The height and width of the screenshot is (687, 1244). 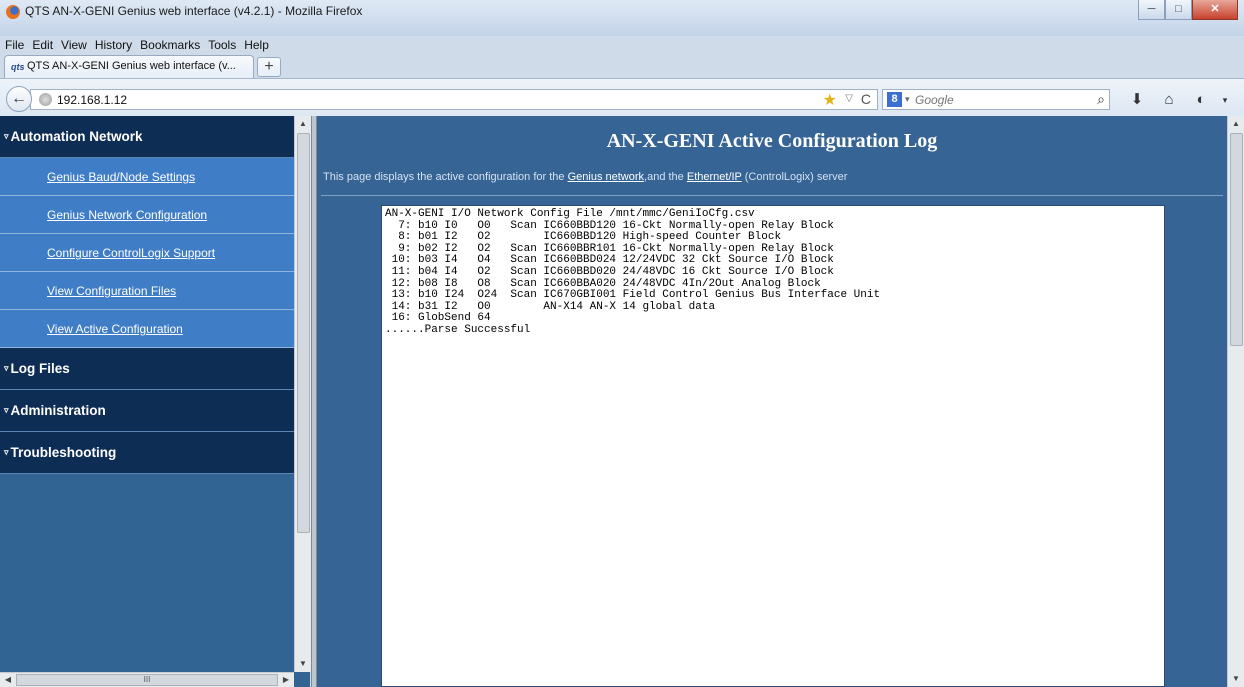 What do you see at coordinates (147, 291) in the screenshot?
I see `sidebar-item-view-configuration-files: View Configuration Files` at bounding box center [147, 291].